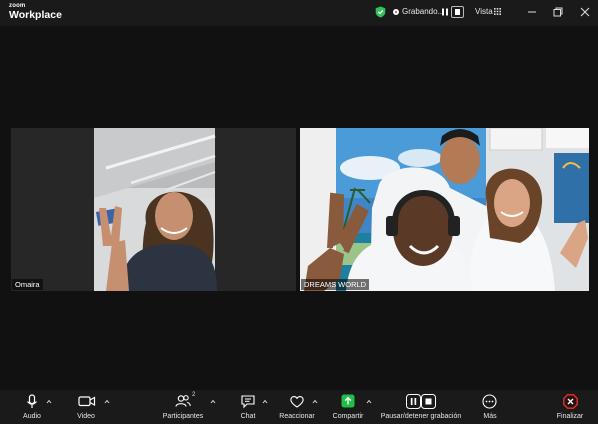  I want to click on encryption-shield-icon, so click(380, 12).